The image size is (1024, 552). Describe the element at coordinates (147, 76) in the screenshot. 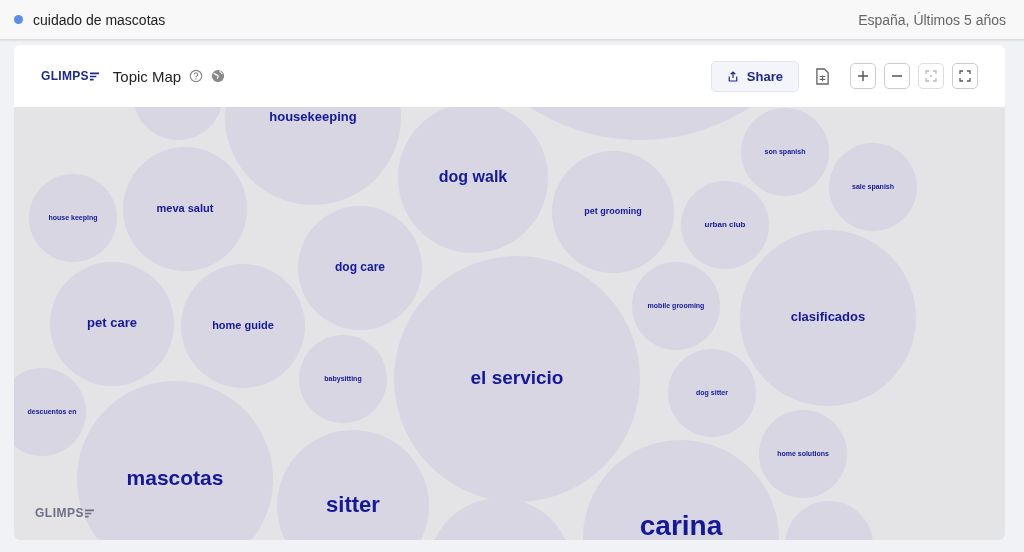

I see `card-title: Topic Map` at that location.